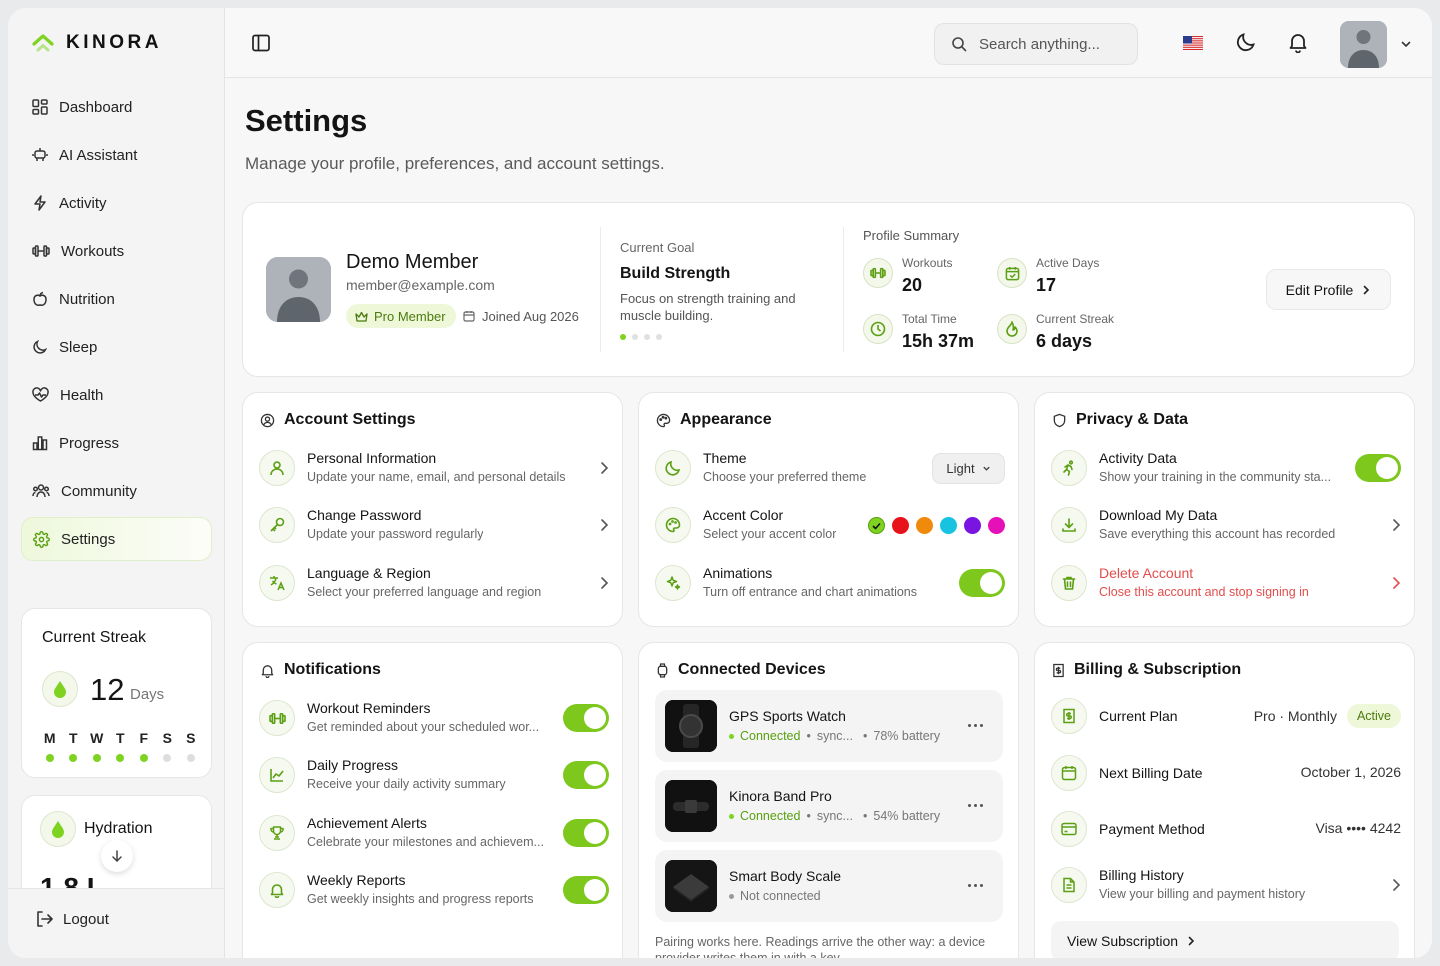 Image resolution: width=1440 pixels, height=966 pixels. I want to click on notifications-button, so click(1298, 44).